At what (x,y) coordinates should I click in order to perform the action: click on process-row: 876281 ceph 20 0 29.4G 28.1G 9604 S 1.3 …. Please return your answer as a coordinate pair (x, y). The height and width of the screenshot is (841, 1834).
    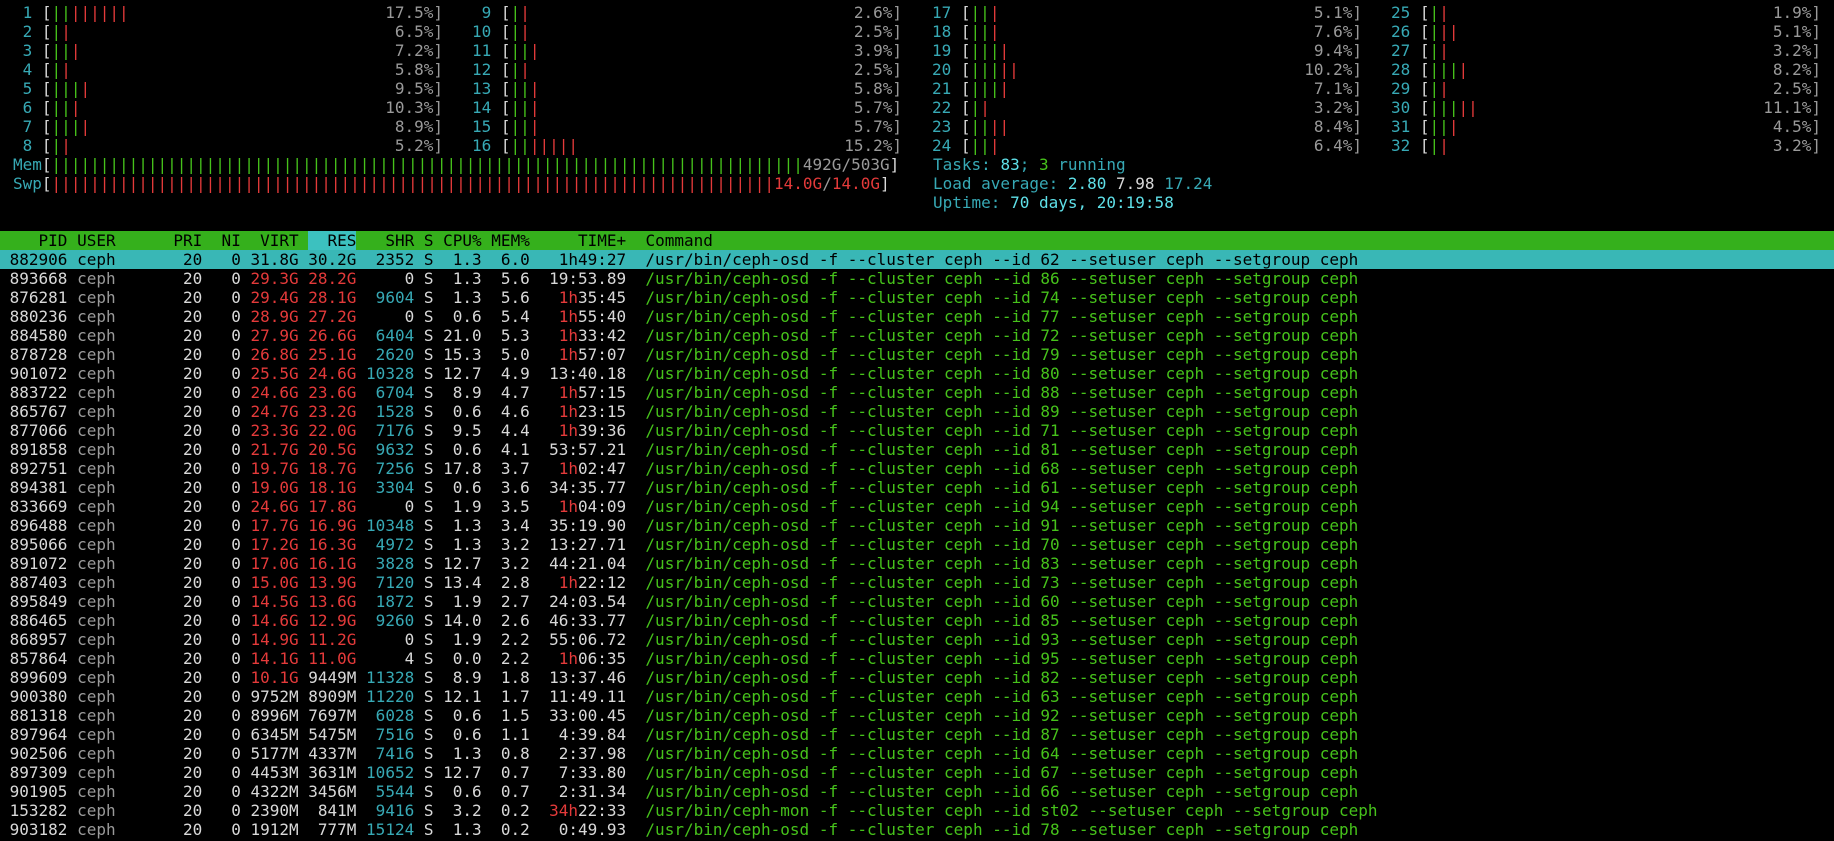
    Looking at the image, I should click on (917, 297).